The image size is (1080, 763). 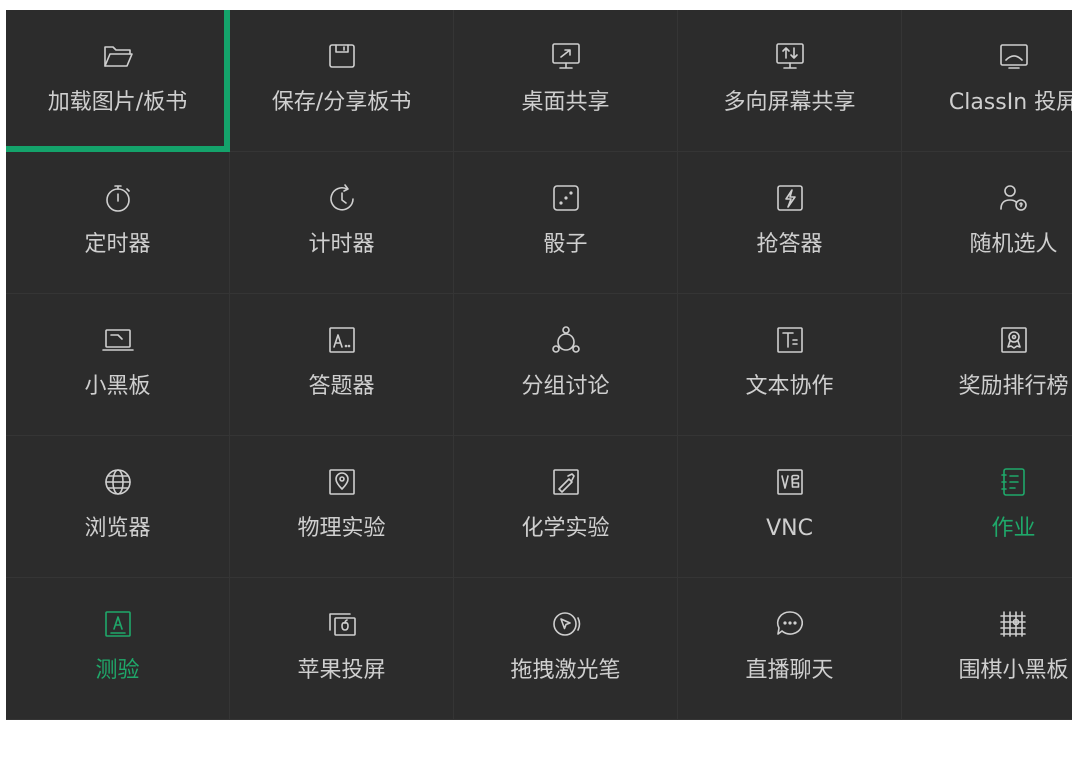 What do you see at coordinates (566, 507) in the screenshot?
I see `tool-chemistry-lab: 化学实验` at bounding box center [566, 507].